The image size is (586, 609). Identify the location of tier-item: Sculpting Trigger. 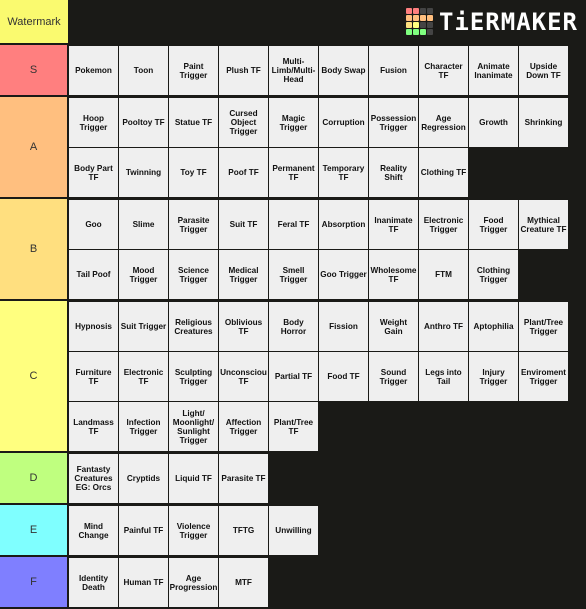
(193, 376).